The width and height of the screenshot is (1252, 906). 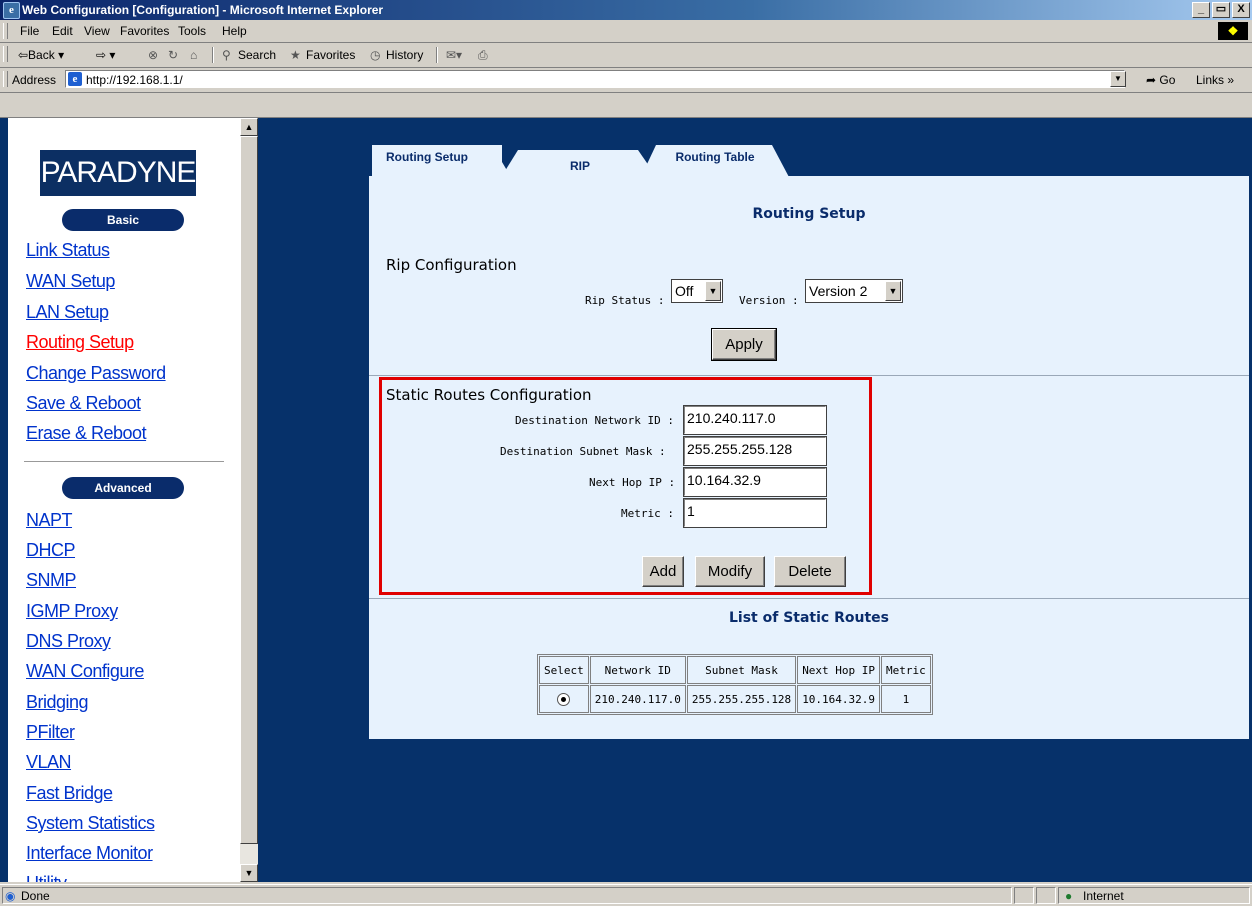 I want to click on nav-dhcp: DHCP, so click(x=51, y=550).